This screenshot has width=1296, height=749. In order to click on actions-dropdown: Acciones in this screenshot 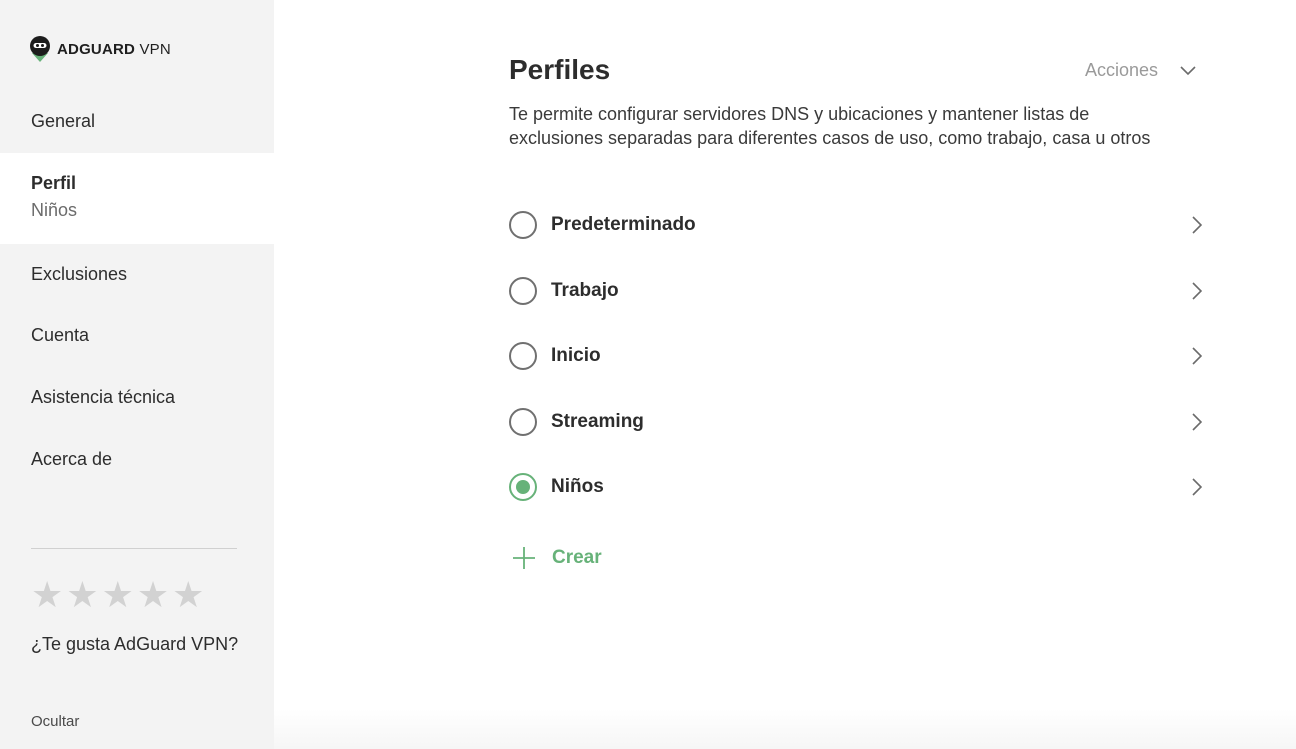, I will do `click(1140, 70)`.